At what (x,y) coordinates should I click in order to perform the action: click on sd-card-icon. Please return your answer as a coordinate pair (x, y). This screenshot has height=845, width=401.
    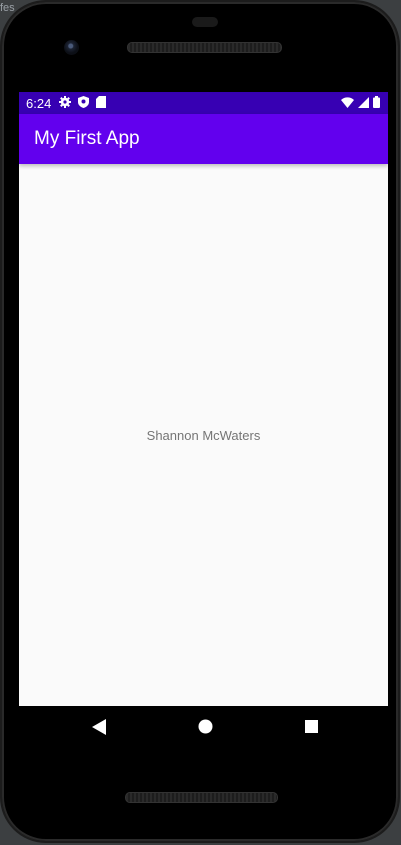
    Looking at the image, I should click on (101, 103).